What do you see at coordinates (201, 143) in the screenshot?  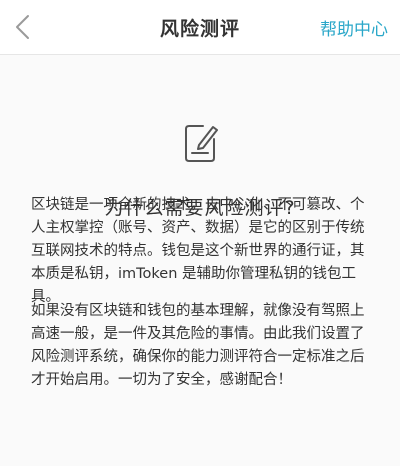 I see `document-edit-icon` at bounding box center [201, 143].